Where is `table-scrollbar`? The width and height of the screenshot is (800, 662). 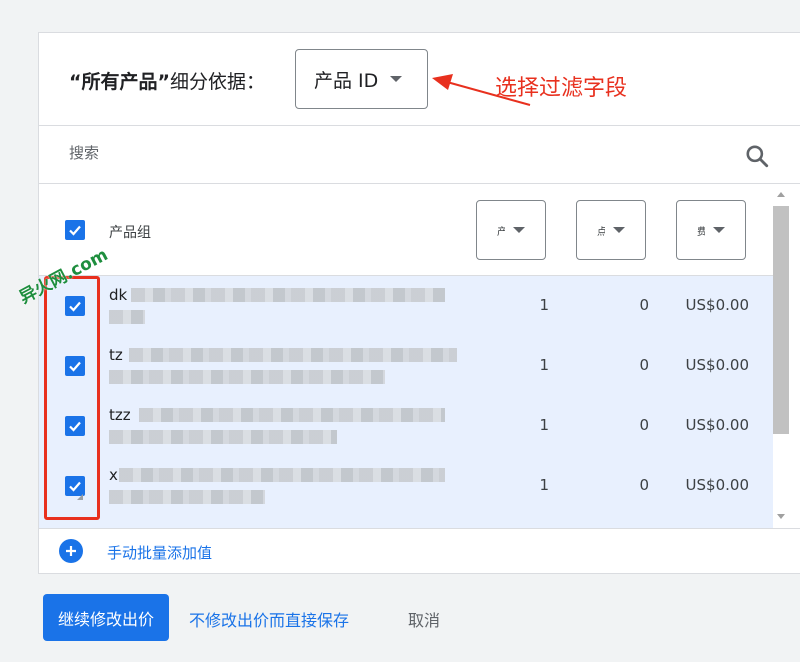 table-scrollbar is located at coordinates (782, 356).